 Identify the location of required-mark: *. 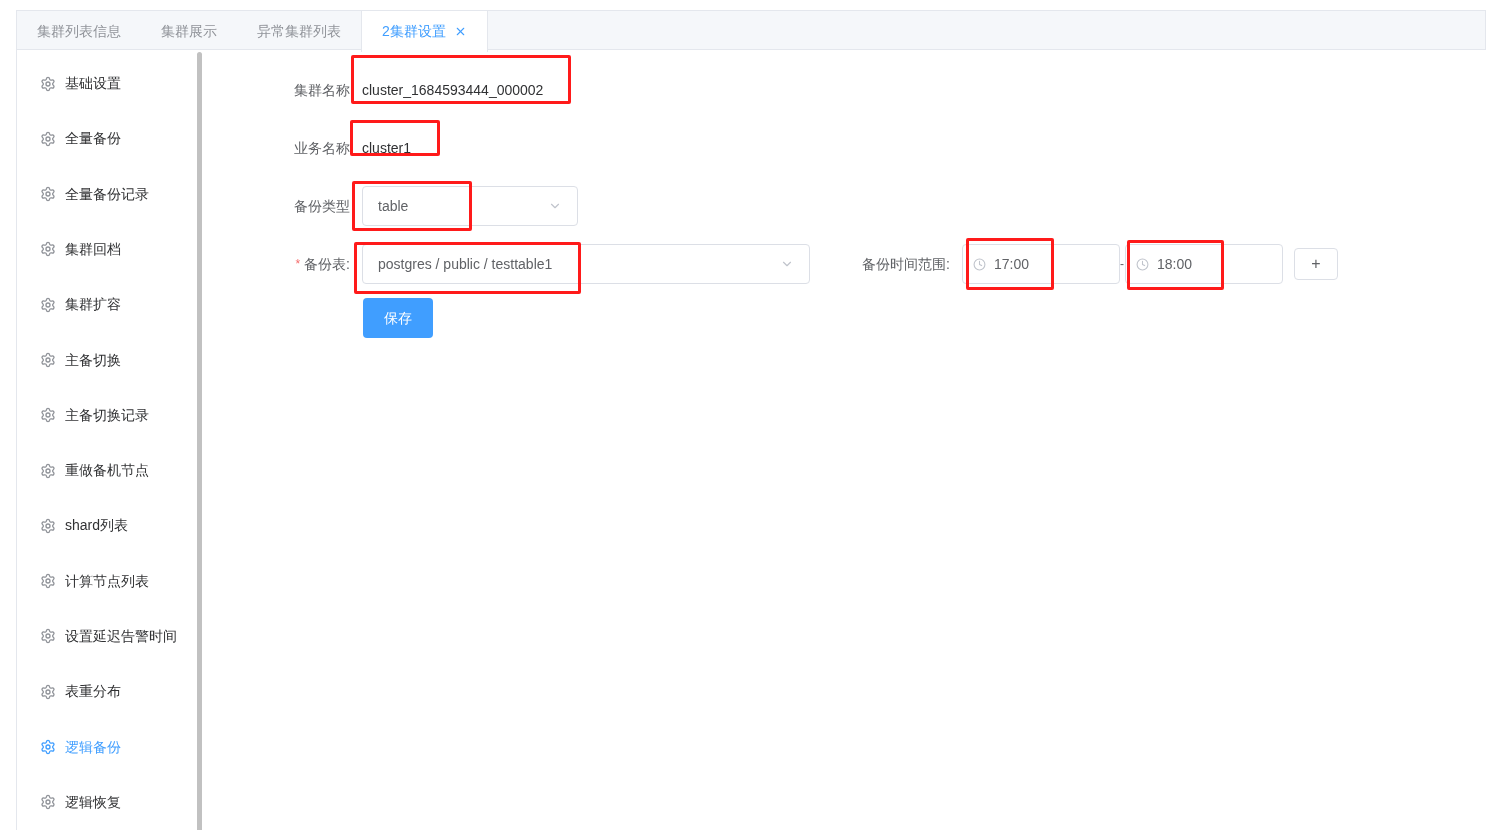
(298, 264).